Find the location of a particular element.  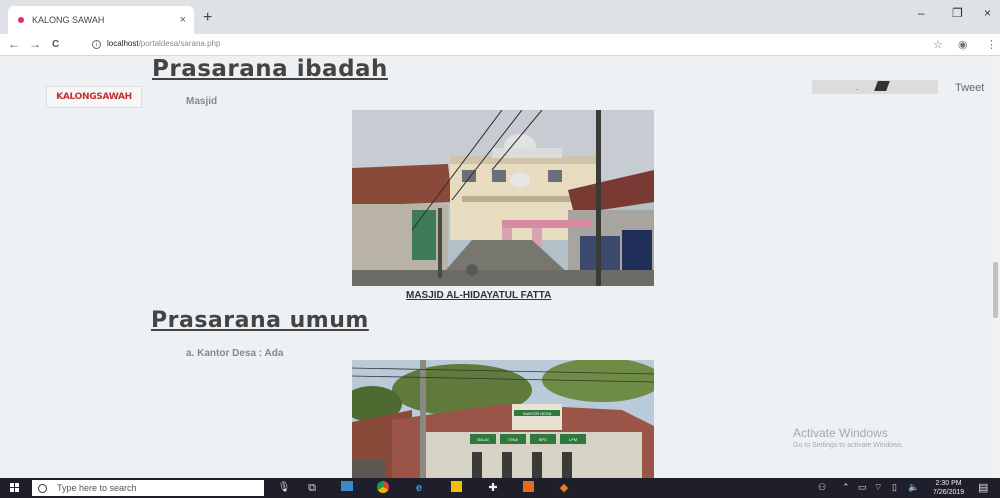

minimize-button: – is located at coordinates (921, 13).